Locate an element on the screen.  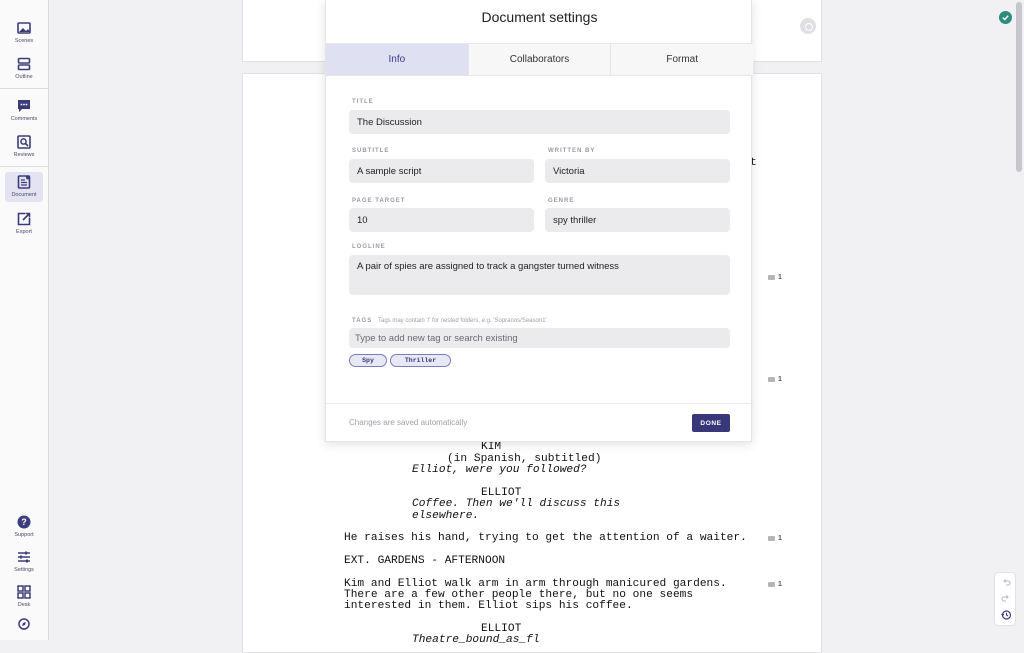
tab-info: Info is located at coordinates (397, 59).